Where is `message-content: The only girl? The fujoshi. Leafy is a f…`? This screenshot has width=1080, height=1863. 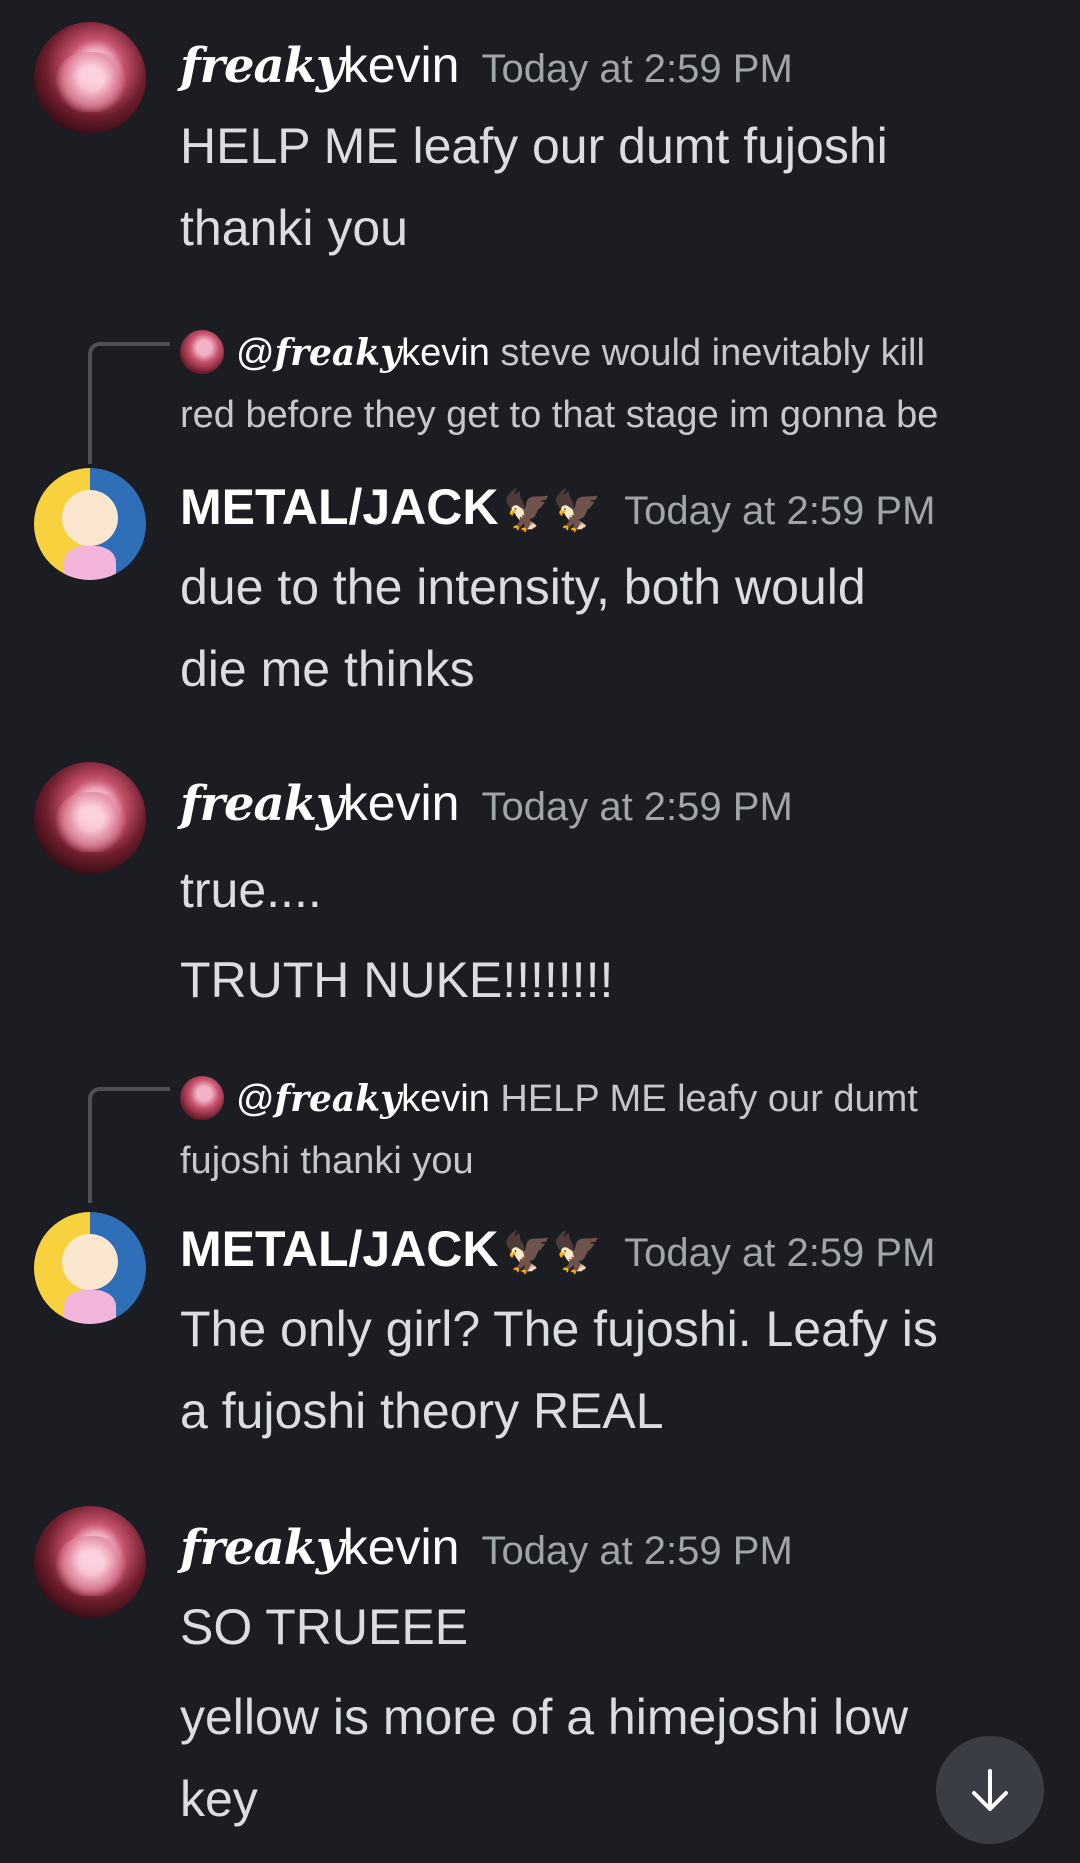 message-content: The only girl? The fujoshi. Leafy is a f… is located at coordinates (610, 1370).